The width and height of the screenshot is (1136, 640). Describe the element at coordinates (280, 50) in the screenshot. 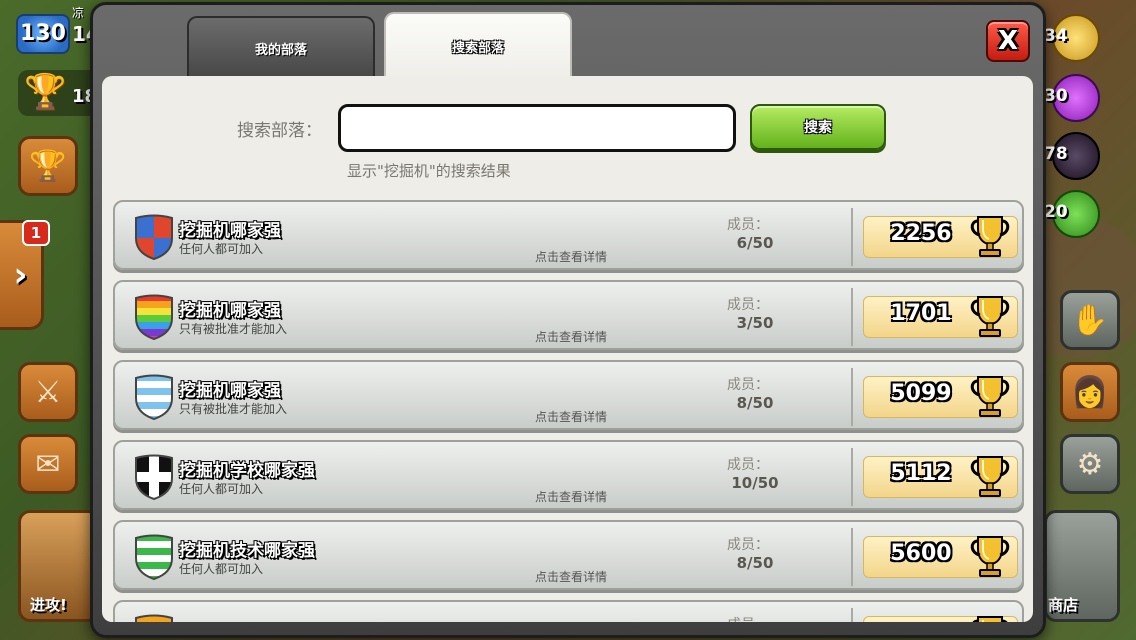

I see `tab-label: 我的部落` at that location.